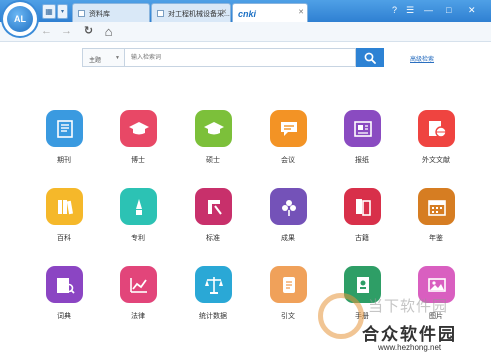 The height and width of the screenshot is (361, 491). Describe the element at coordinates (138, 206) in the screenshot. I see `patent-icon` at that location.